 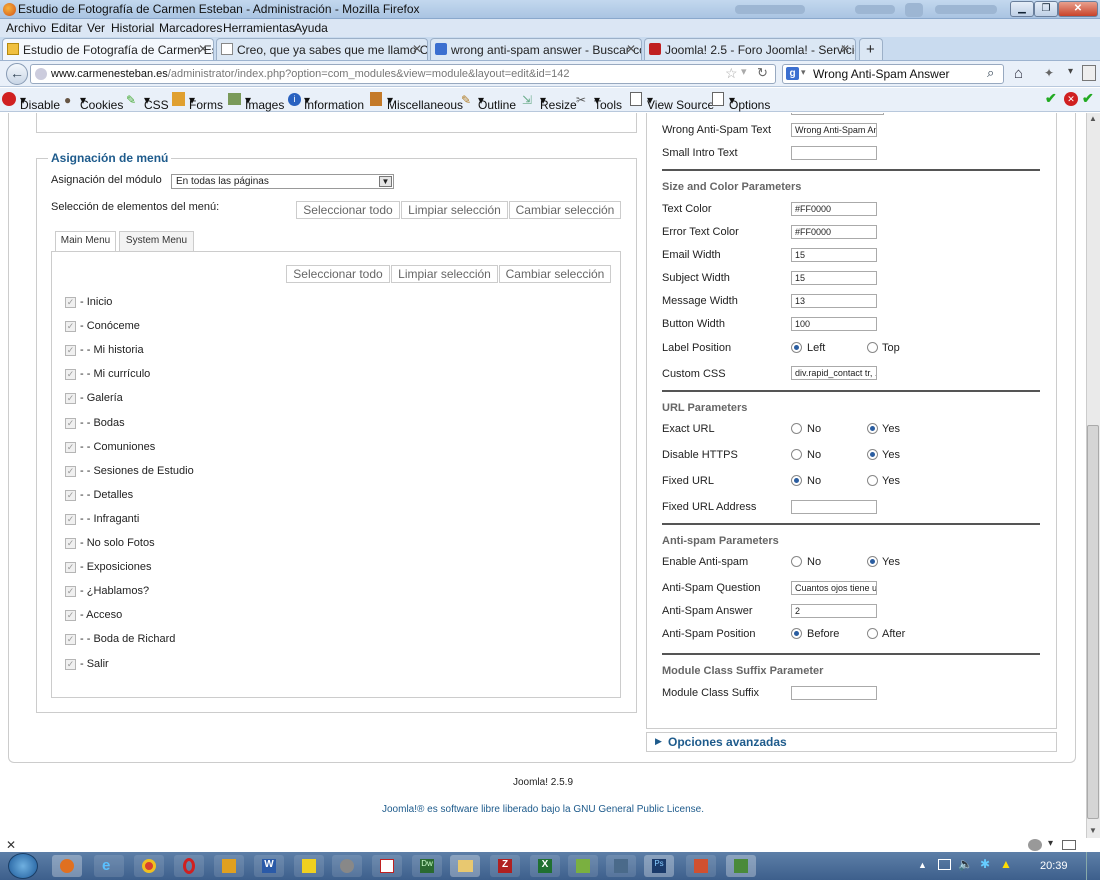 What do you see at coordinates (834, 278) in the screenshot?
I see `subject-width-input: 15` at bounding box center [834, 278].